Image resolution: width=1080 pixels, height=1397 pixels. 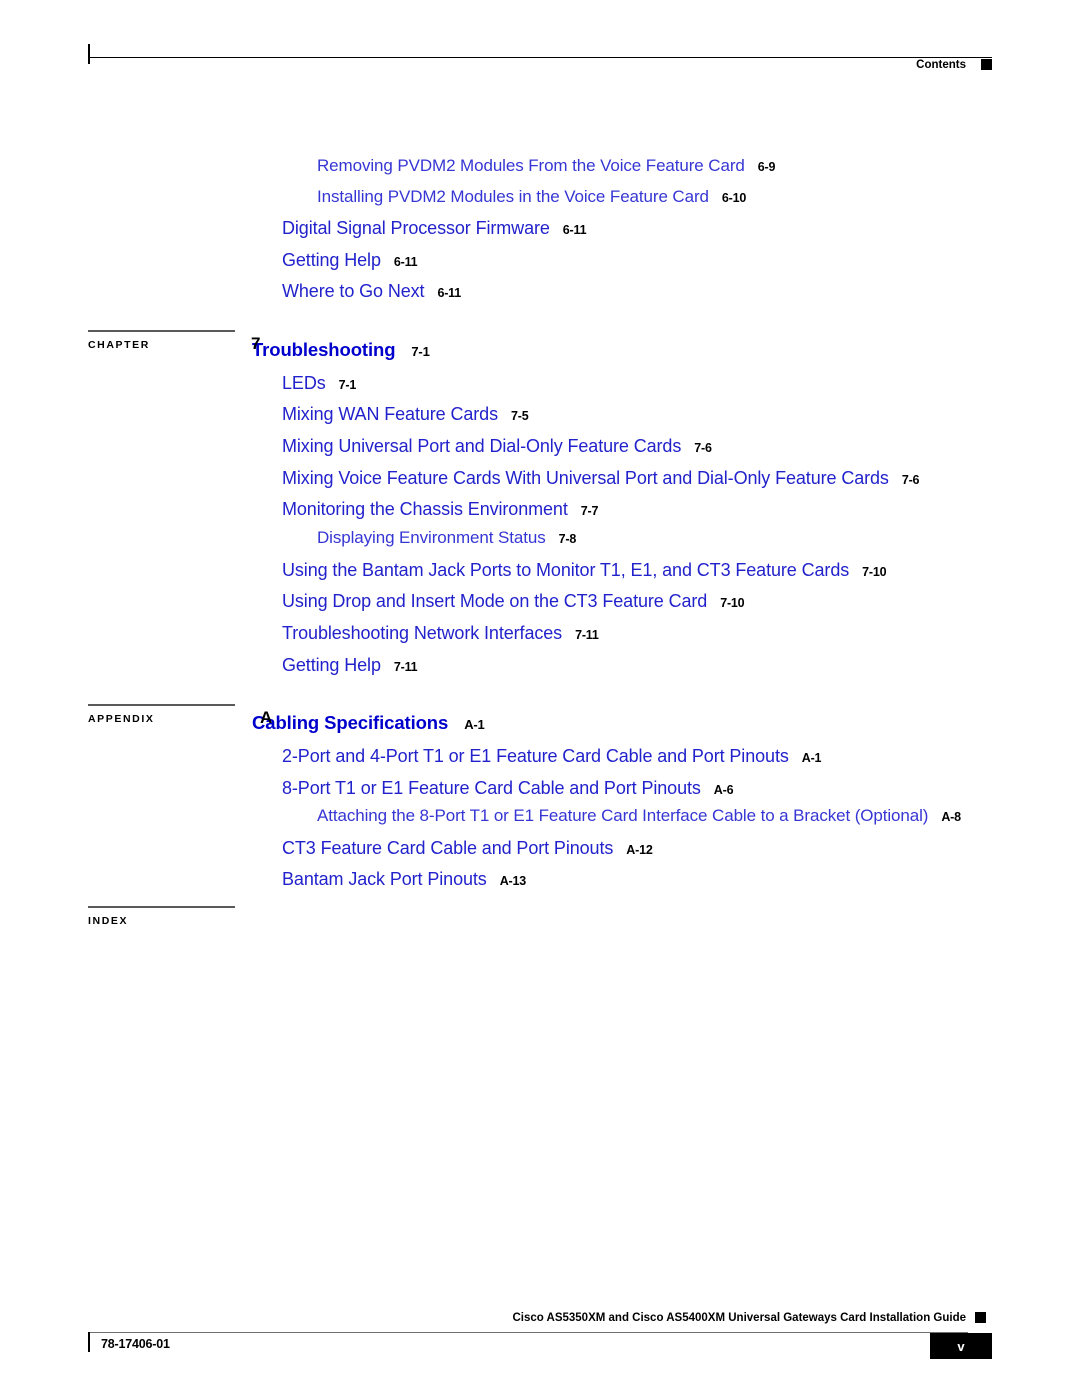 I want to click on header-rule, so click(x=540, y=57).